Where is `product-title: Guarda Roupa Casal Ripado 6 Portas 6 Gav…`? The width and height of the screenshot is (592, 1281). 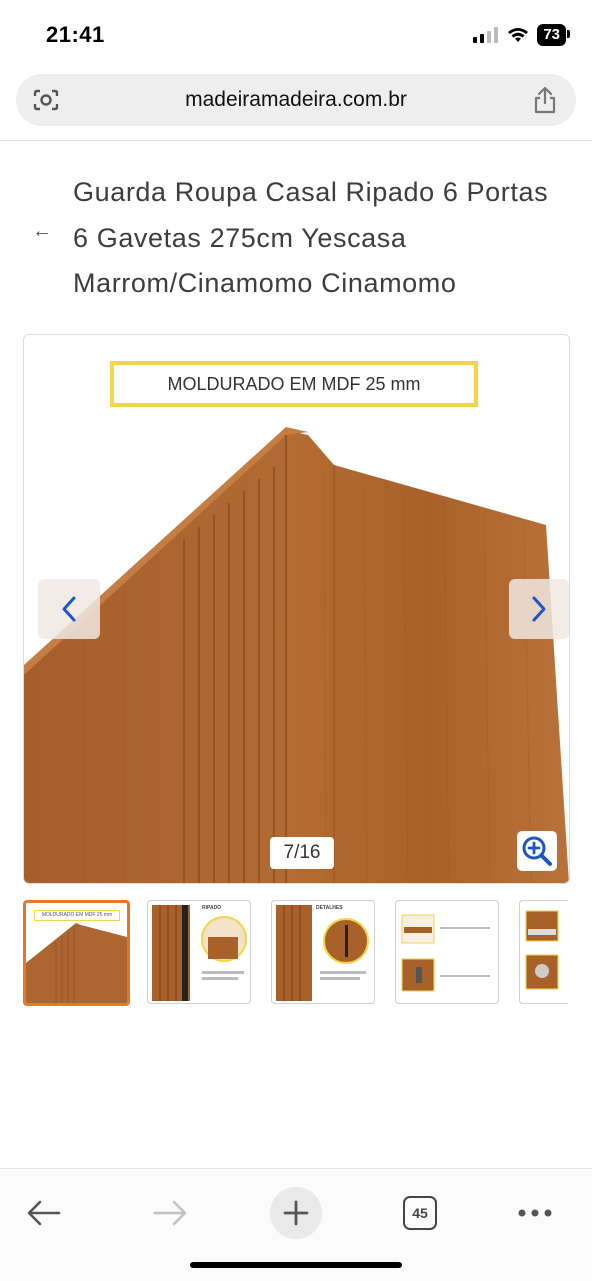 product-title: Guarda Roupa Casal Ripado 6 Portas 6 Gav… is located at coordinates (311, 237).